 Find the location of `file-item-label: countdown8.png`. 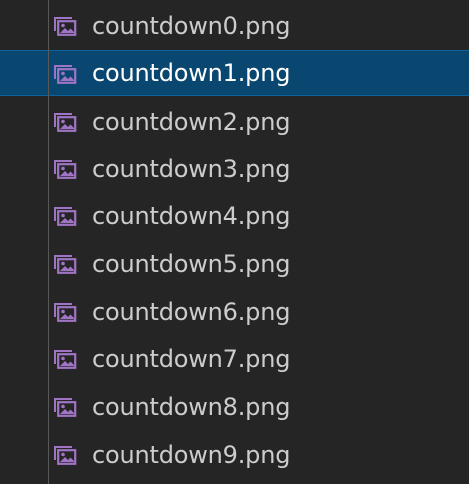

file-item-label: countdown8.png is located at coordinates (191, 407).